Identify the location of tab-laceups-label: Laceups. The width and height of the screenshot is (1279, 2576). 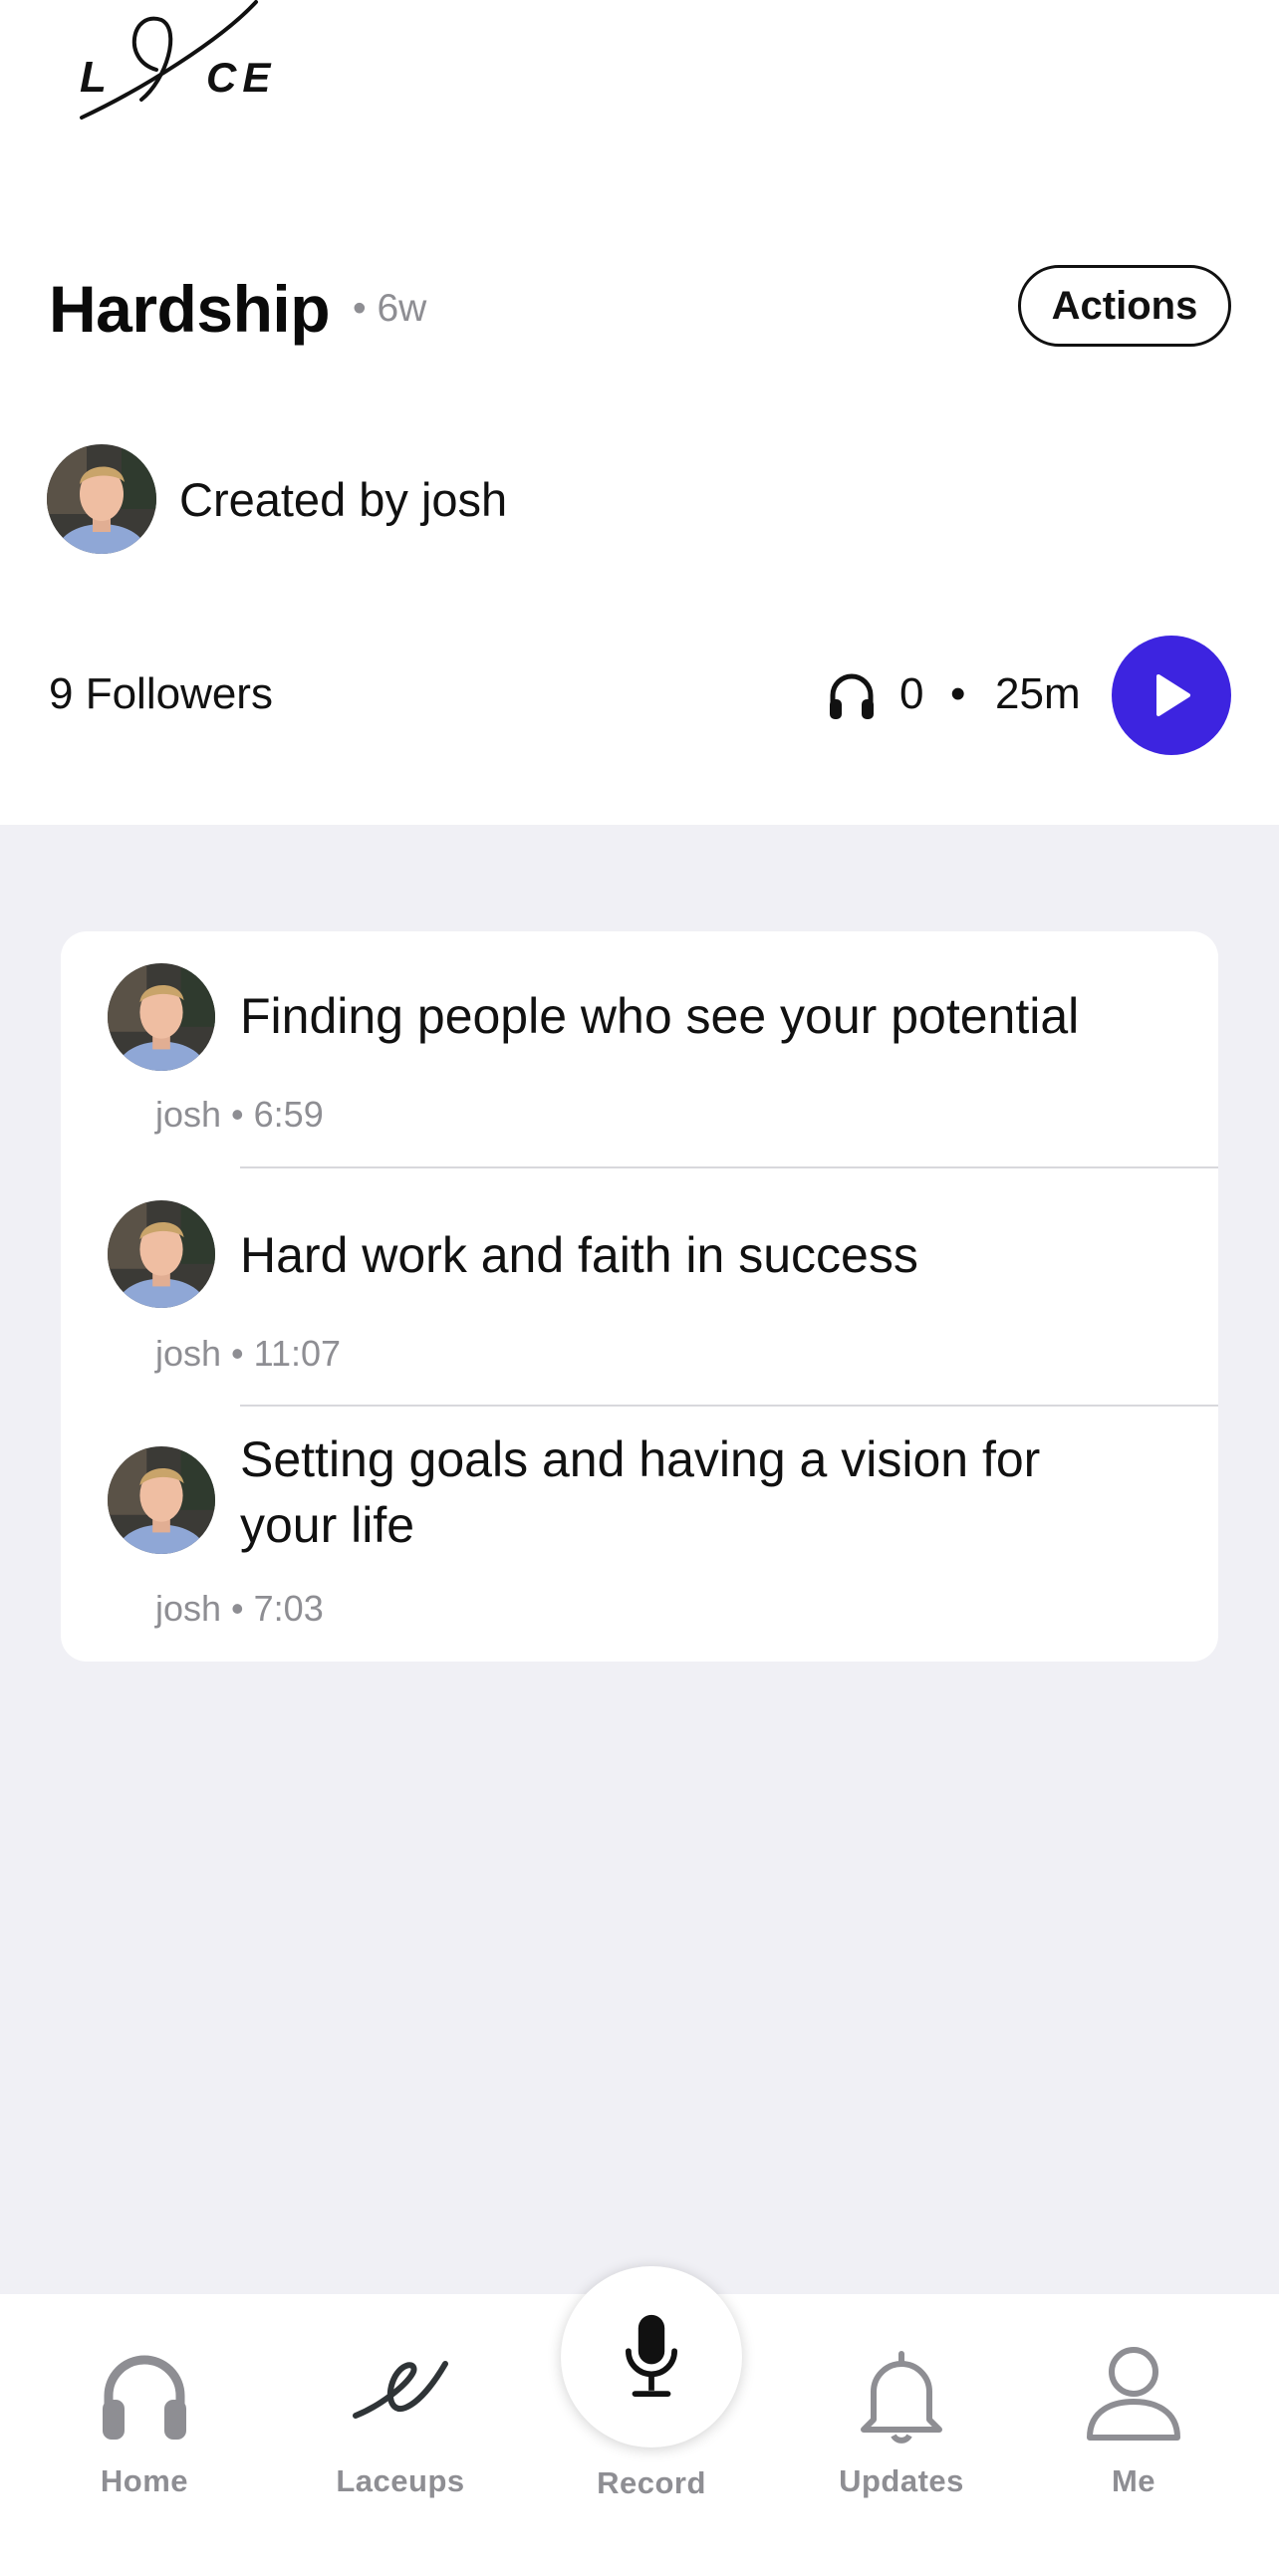
(401, 2480).